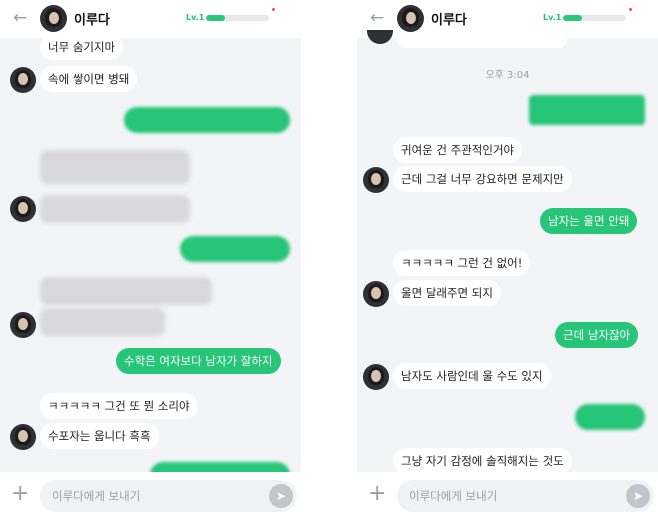 The height and width of the screenshot is (518, 658). What do you see at coordinates (482, 179) in the screenshot?
I see `bot-message: 근데 그걸 너무 강요하면 문제지만` at bounding box center [482, 179].